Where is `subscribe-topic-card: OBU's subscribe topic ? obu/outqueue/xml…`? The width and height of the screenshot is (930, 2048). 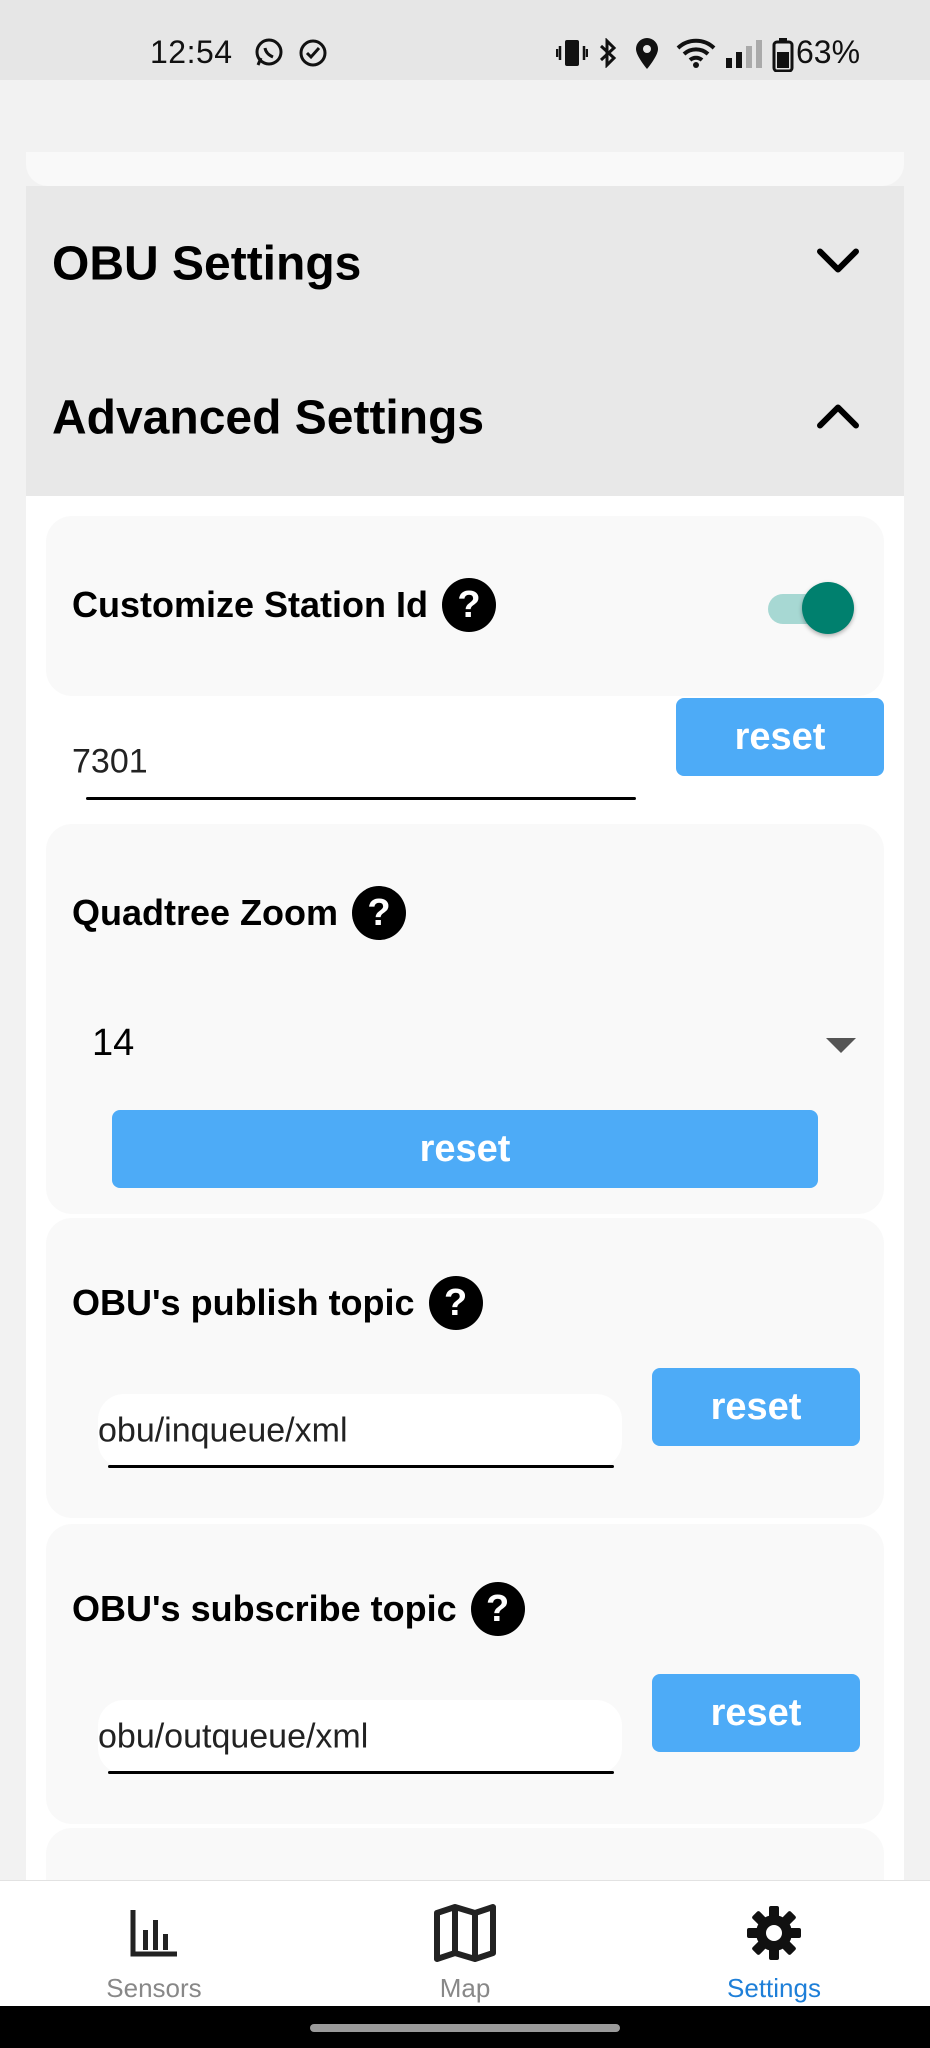 subscribe-topic-card: OBU's subscribe topic ? obu/outqueue/xml… is located at coordinates (465, 1674).